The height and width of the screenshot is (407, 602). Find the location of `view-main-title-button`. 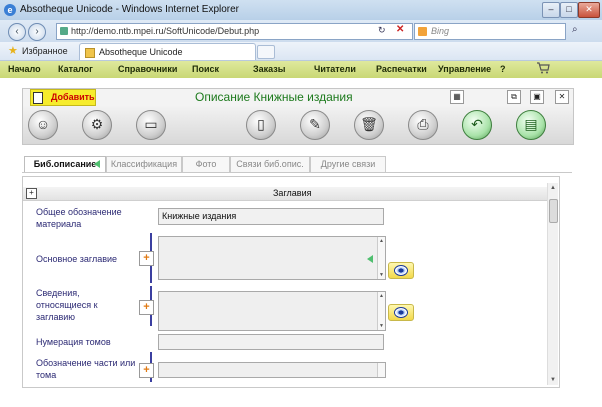

view-main-title-button is located at coordinates (401, 270).